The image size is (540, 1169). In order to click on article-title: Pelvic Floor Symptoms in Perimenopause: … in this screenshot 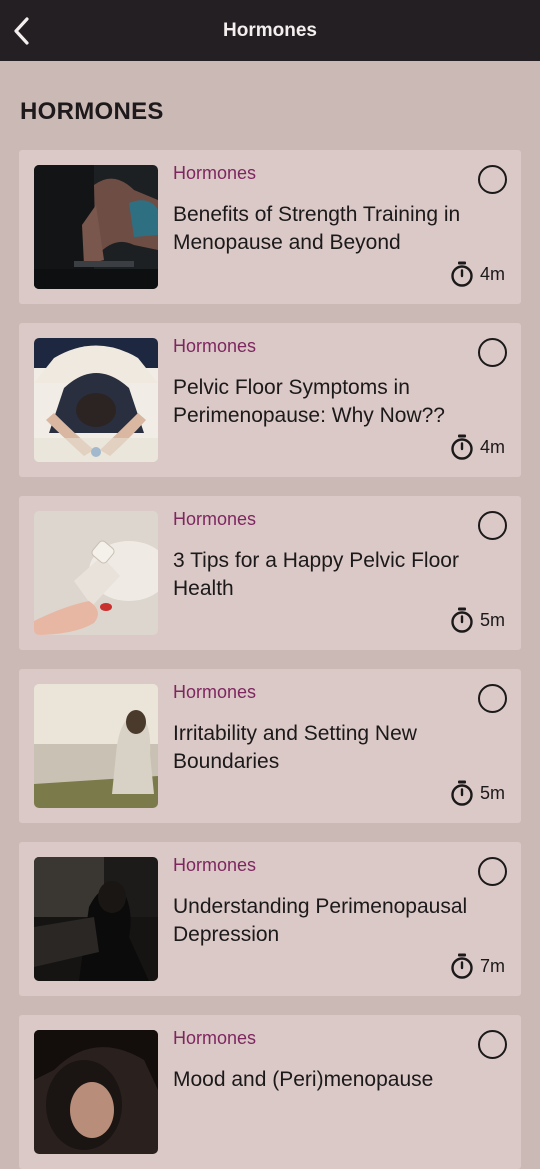, I will do `click(309, 401)`.